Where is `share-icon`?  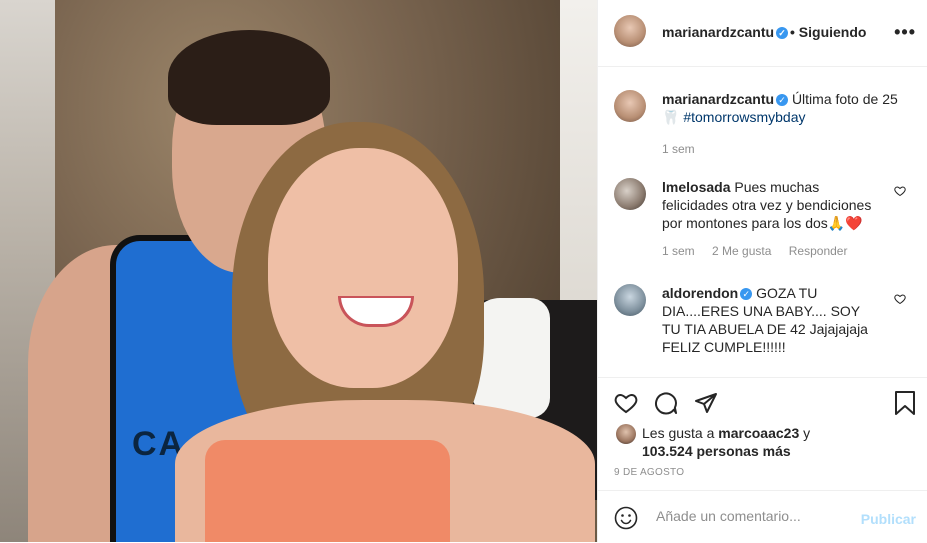
share-icon is located at coordinates (706, 405).